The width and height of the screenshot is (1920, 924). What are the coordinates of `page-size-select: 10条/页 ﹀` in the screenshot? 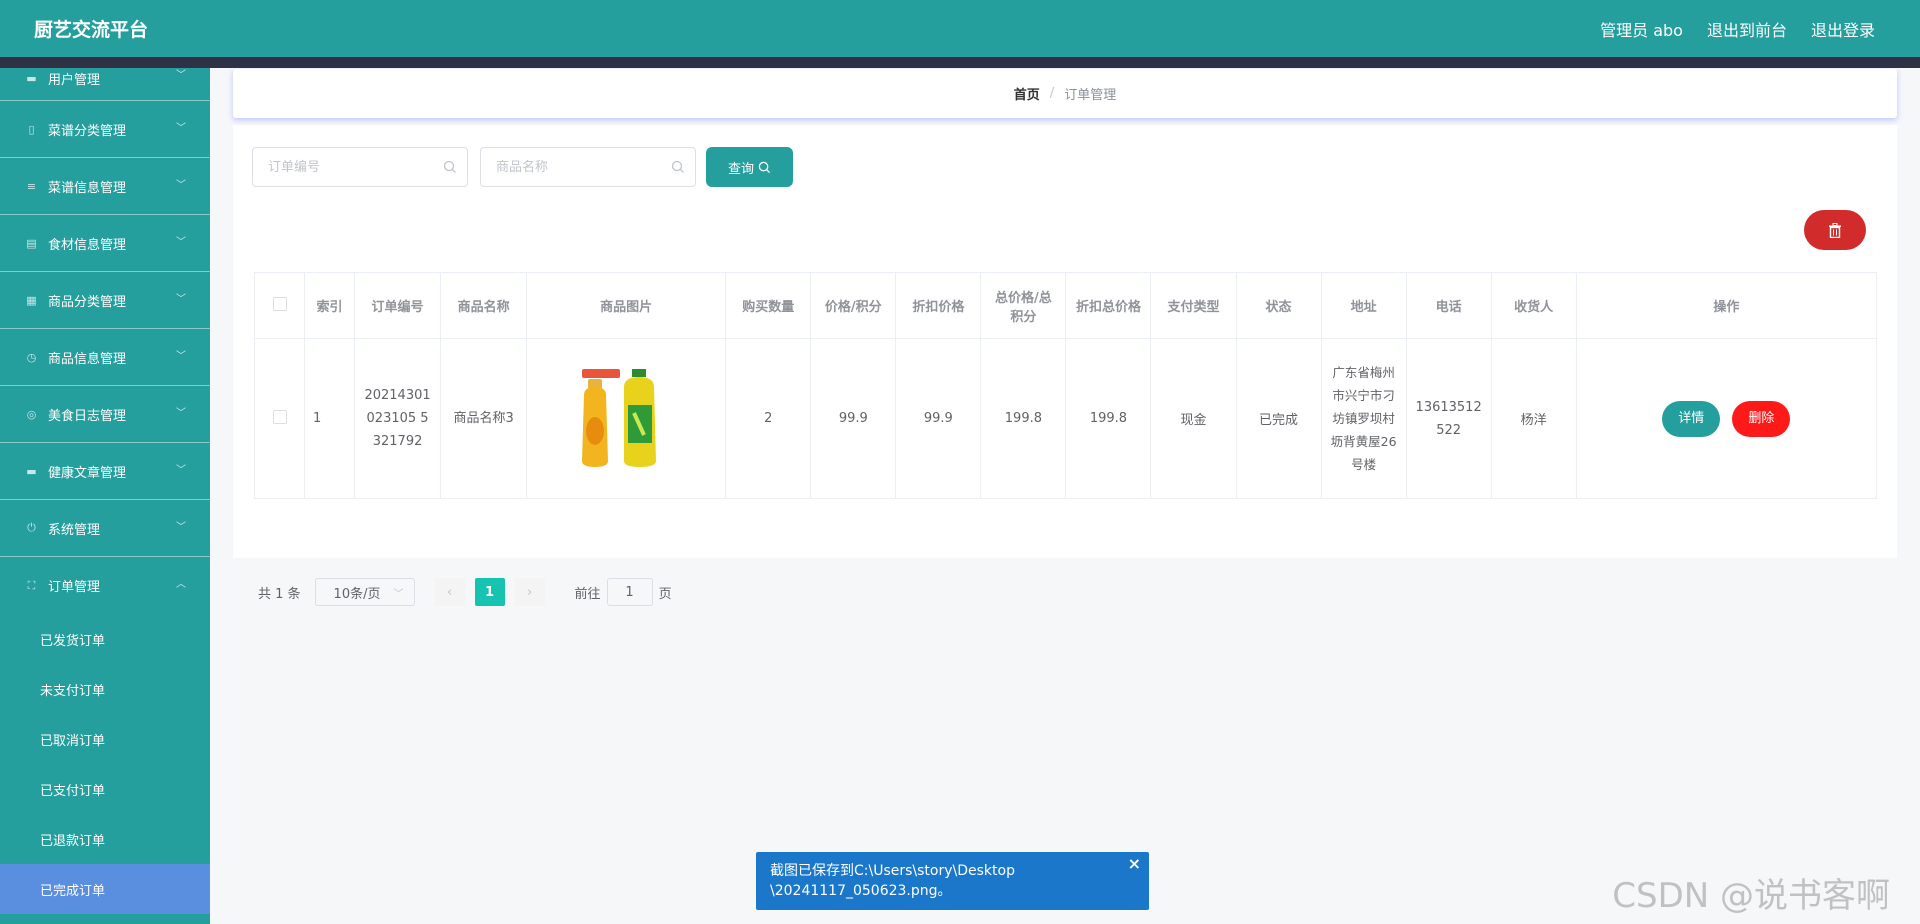 It's located at (364, 592).